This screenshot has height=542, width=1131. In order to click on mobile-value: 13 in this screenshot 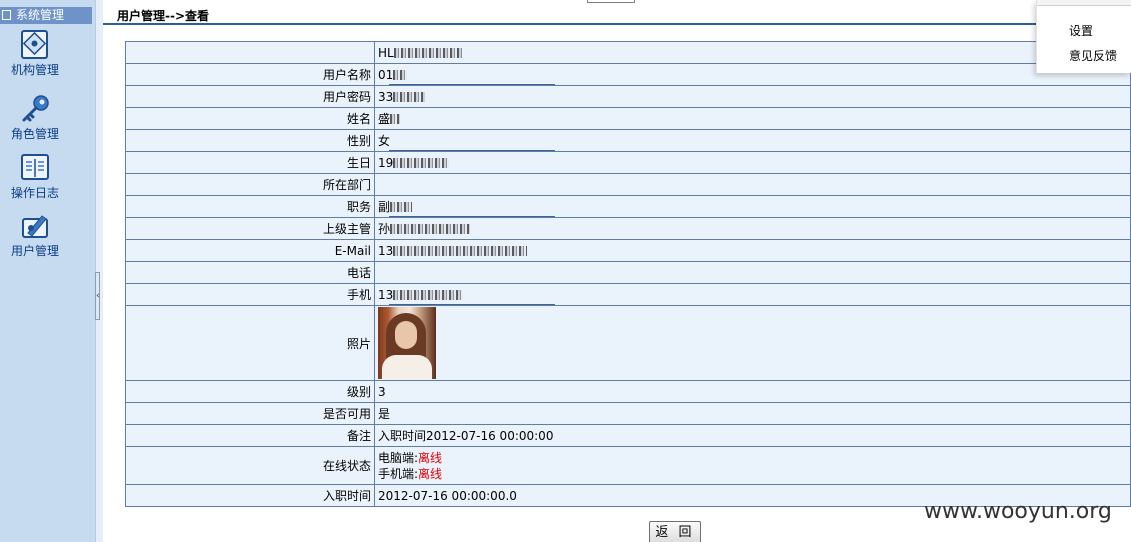, I will do `click(386, 294)`.